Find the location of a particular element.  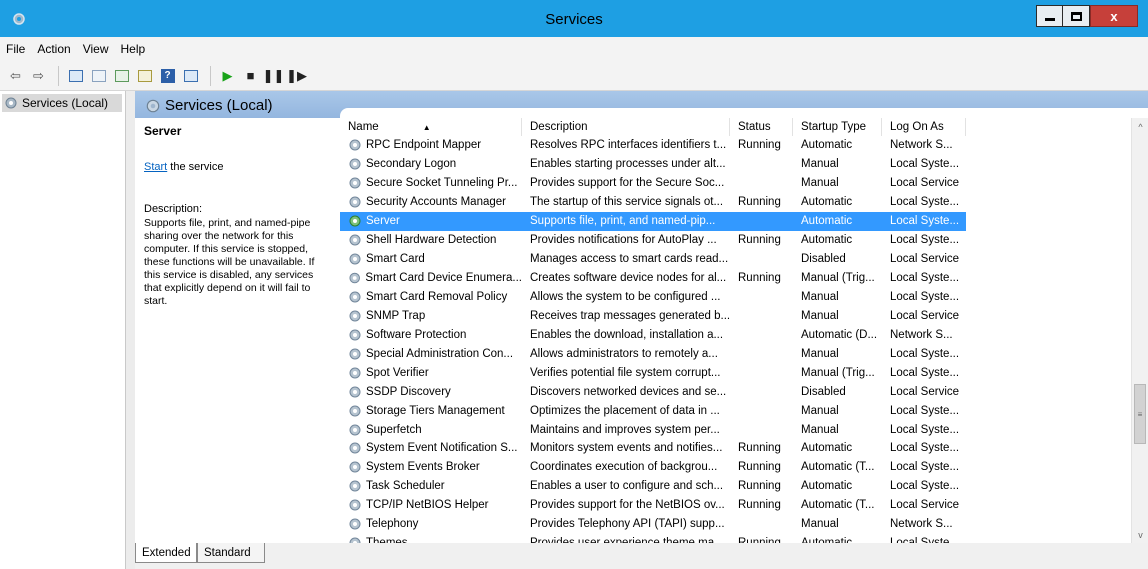

service-name: Software Protection is located at coordinates (416, 334).